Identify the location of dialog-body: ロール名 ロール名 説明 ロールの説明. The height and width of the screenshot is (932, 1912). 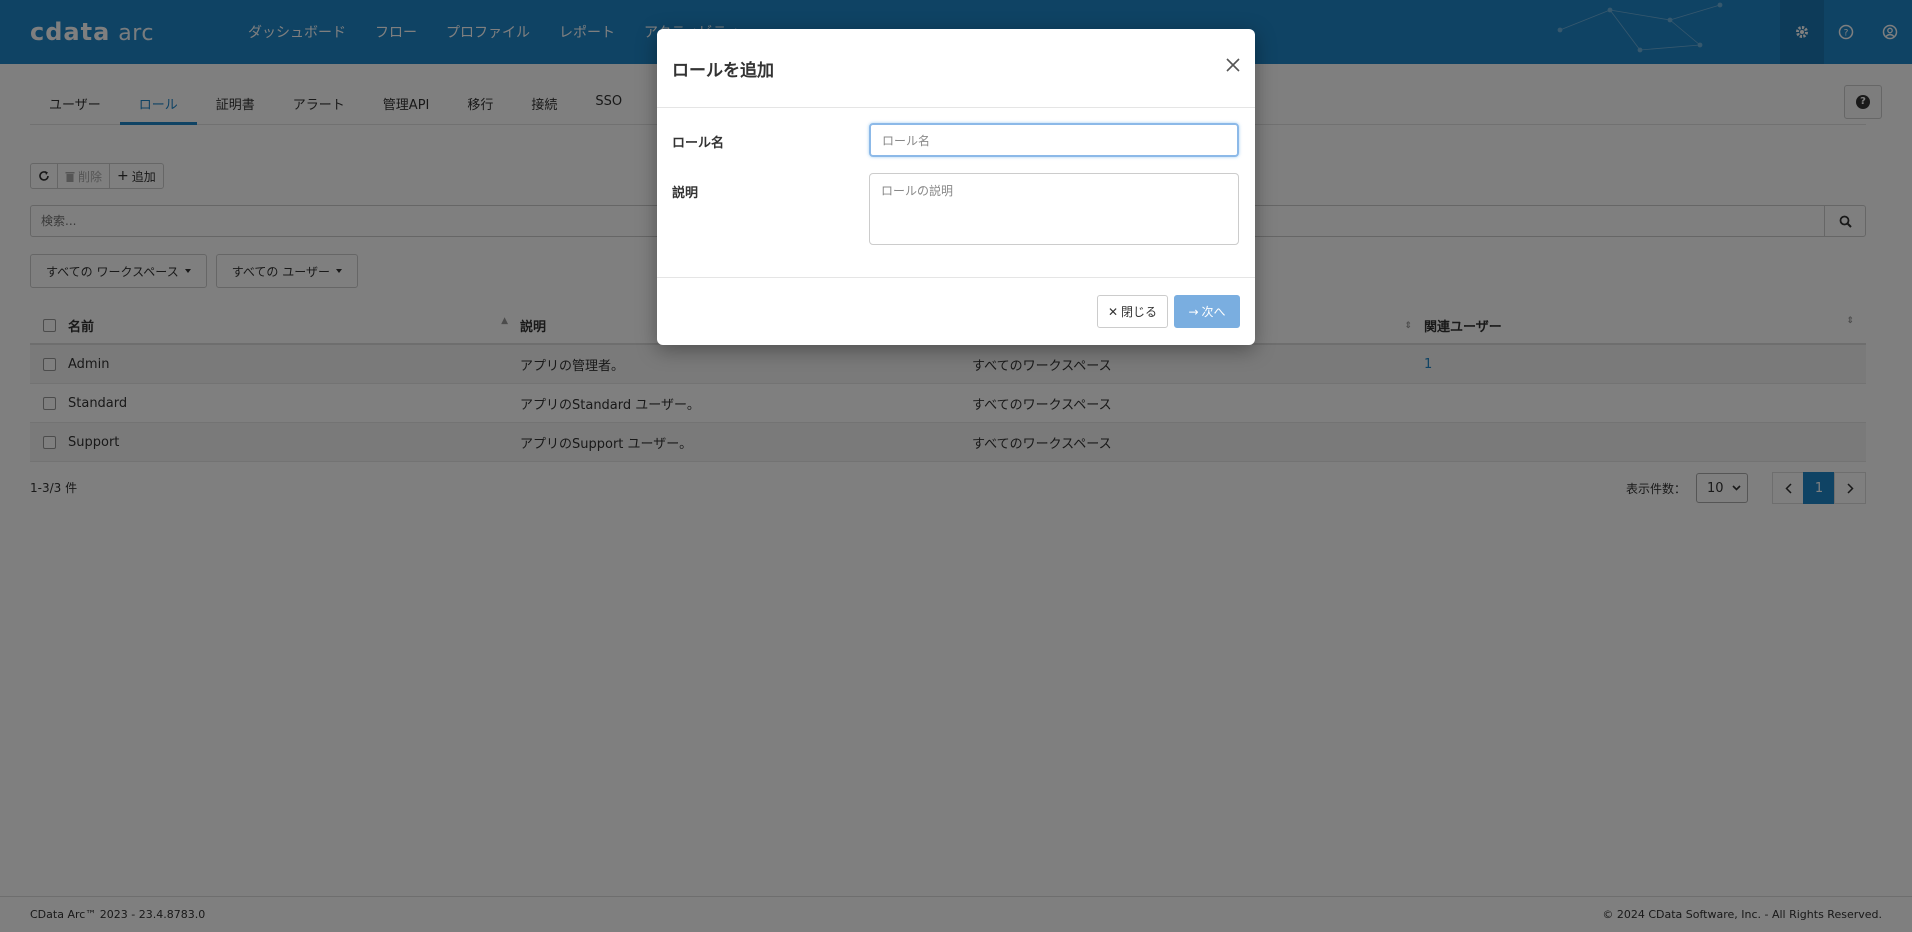
(956, 193).